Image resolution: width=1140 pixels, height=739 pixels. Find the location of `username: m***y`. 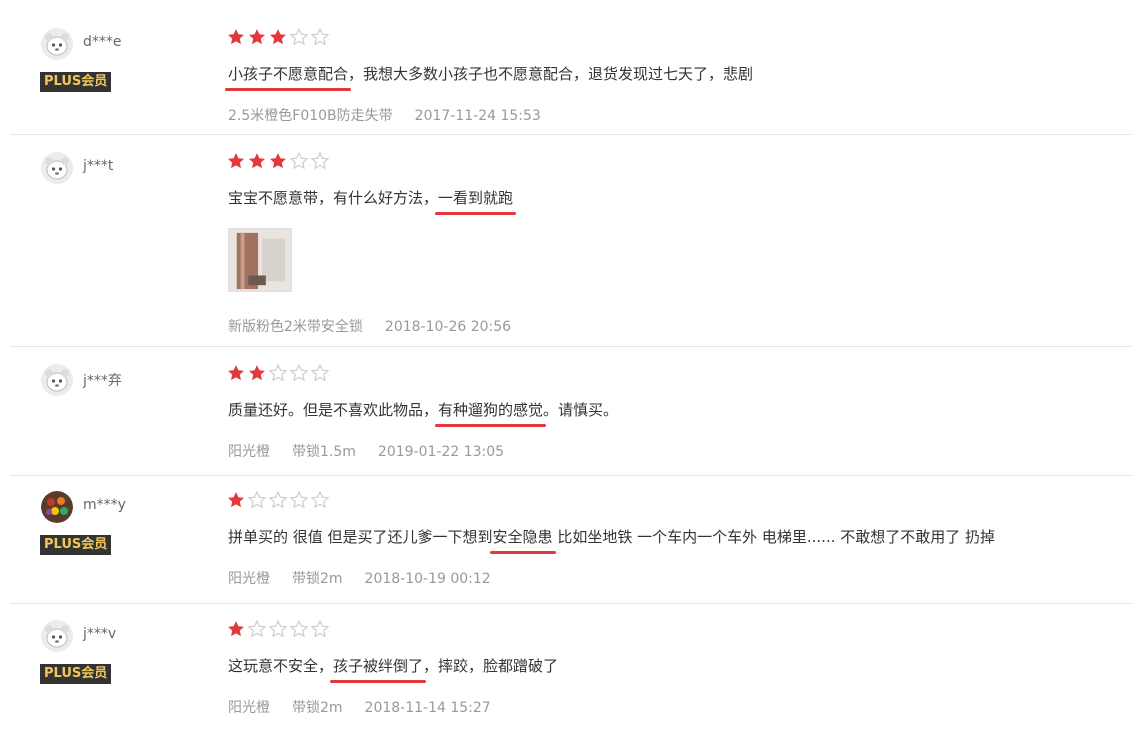

username: m***y is located at coordinates (104, 505).